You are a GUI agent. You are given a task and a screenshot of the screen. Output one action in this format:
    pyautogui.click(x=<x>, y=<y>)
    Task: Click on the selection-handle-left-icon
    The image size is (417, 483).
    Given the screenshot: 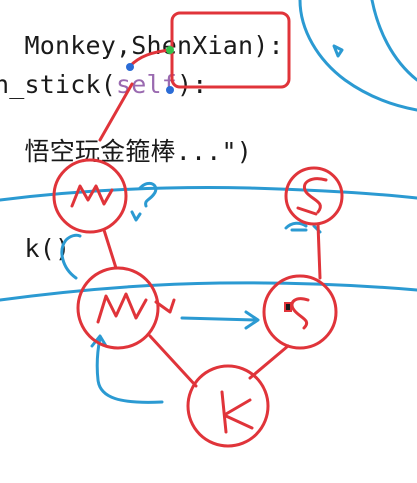 What is the action you would take?
    pyautogui.click(x=130, y=67)
    